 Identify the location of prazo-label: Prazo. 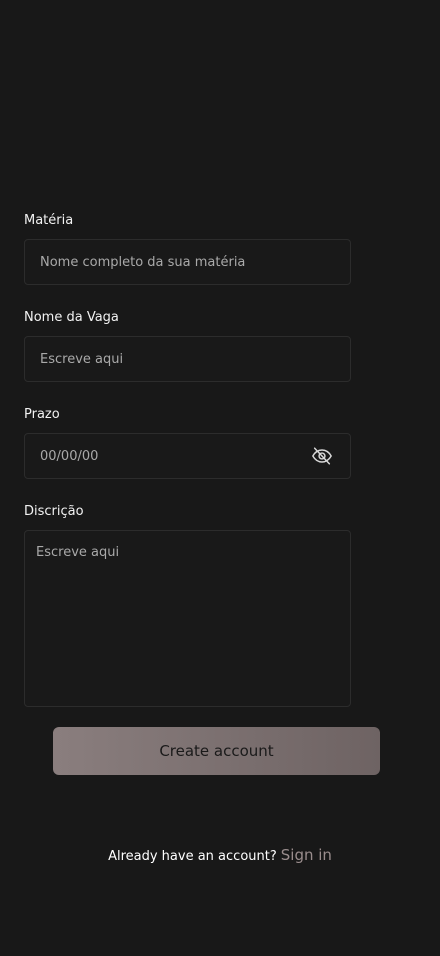
(42, 414).